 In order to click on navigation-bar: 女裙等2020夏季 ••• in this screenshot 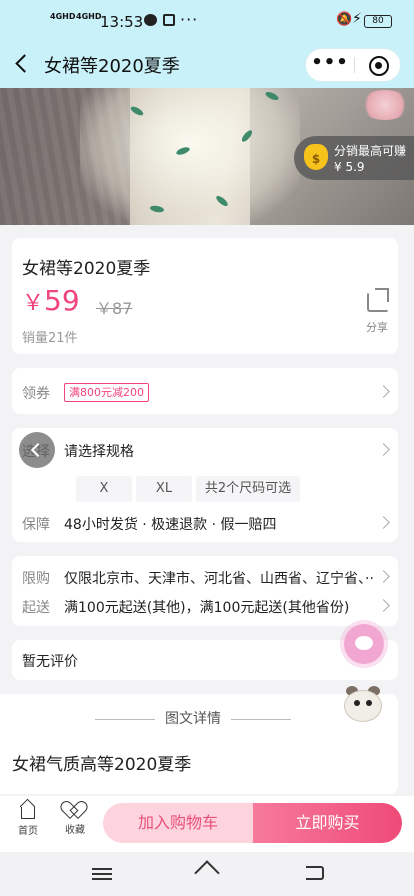, I will do `click(207, 66)`.